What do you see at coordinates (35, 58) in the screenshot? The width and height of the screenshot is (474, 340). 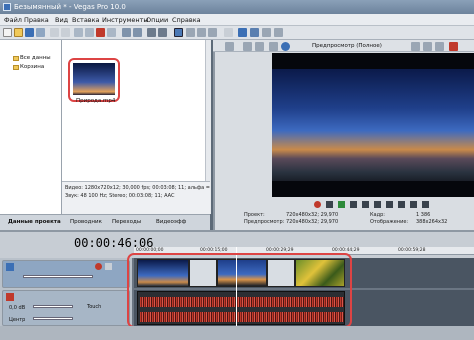 I see `tree-item-all-media: Все данны` at bounding box center [35, 58].